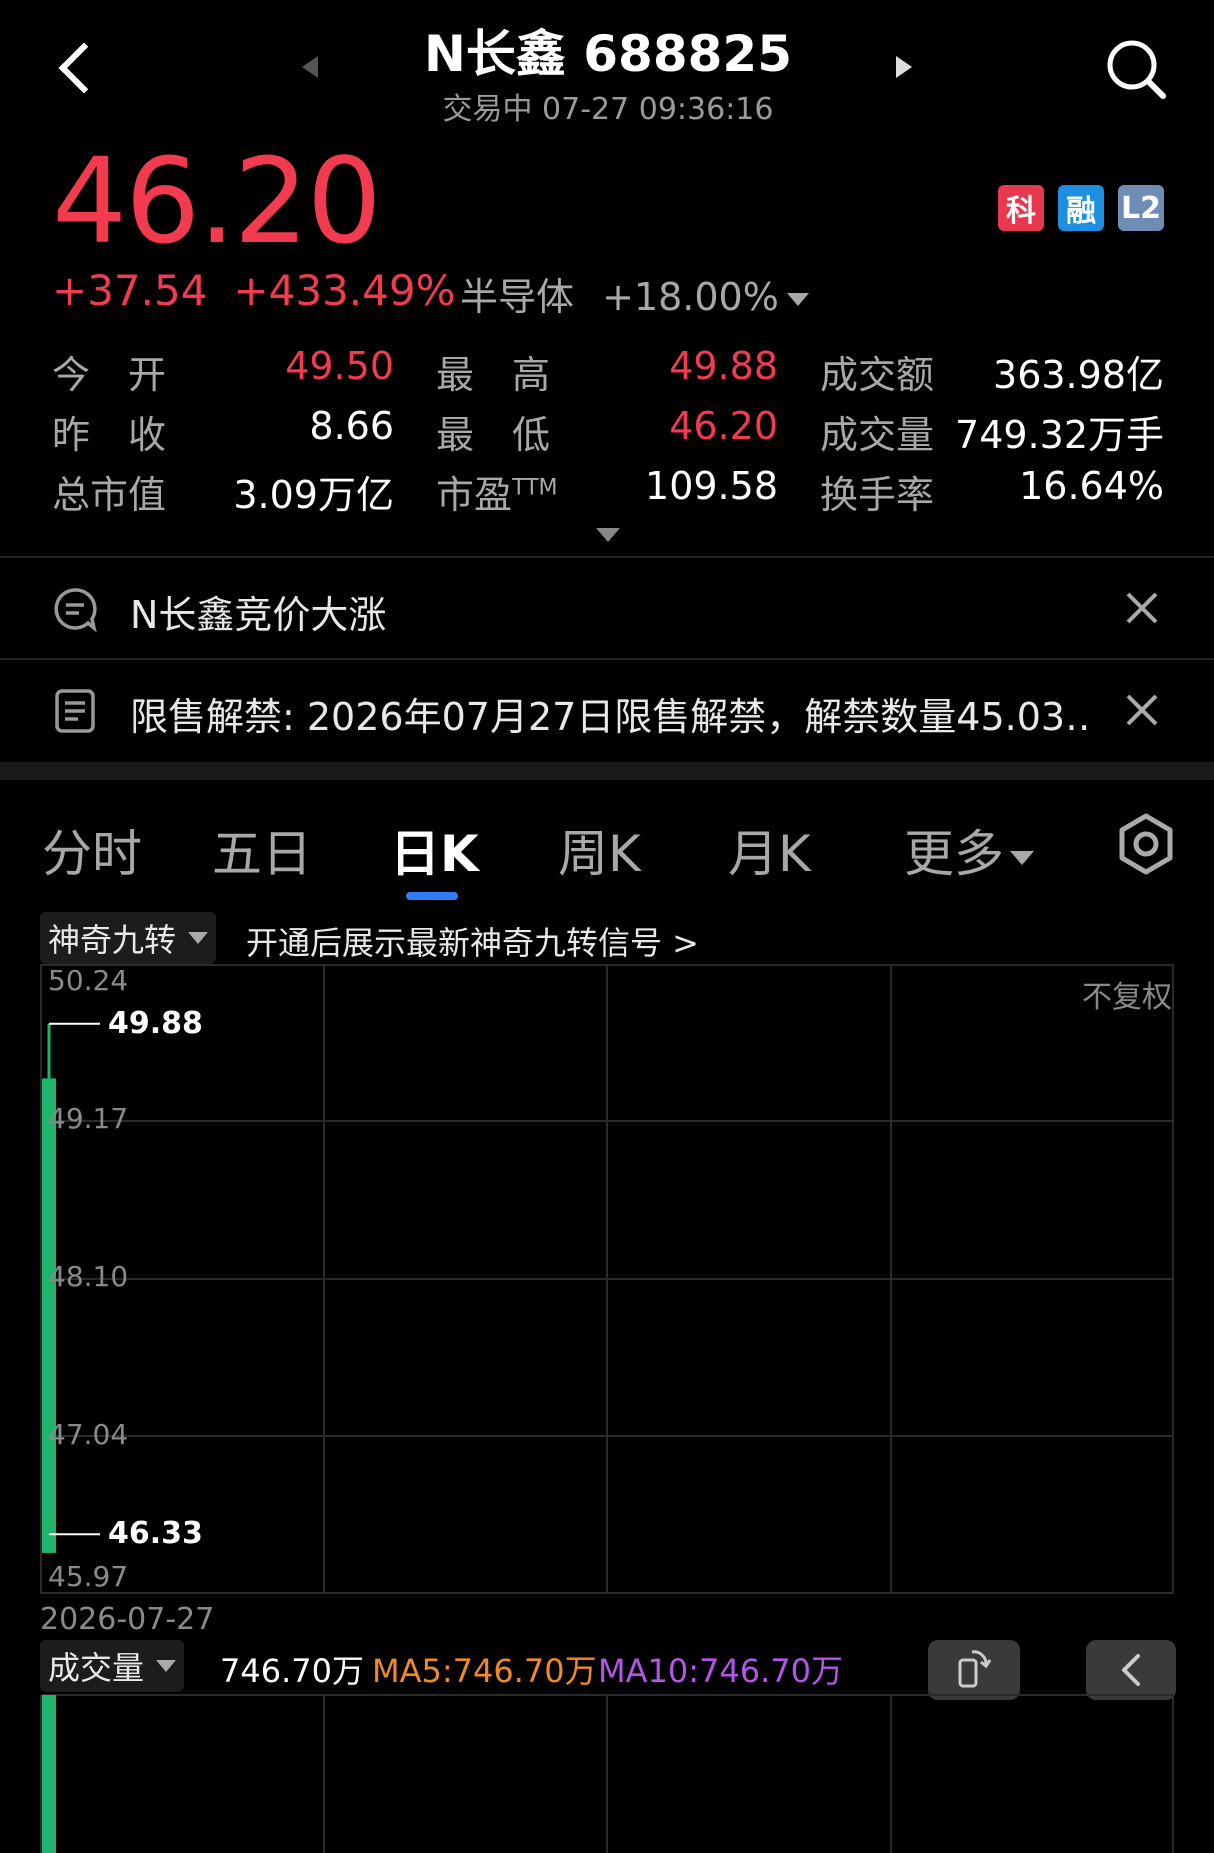  What do you see at coordinates (877, 375) in the screenshot?
I see `amount-label: 成交额` at bounding box center [877, 375].